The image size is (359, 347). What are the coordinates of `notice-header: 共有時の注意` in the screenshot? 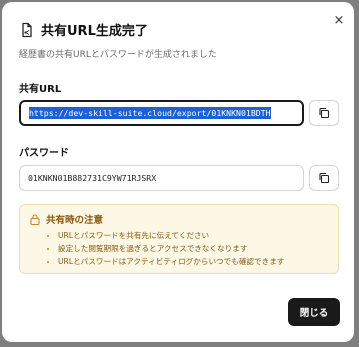 It's located at (179, 219).